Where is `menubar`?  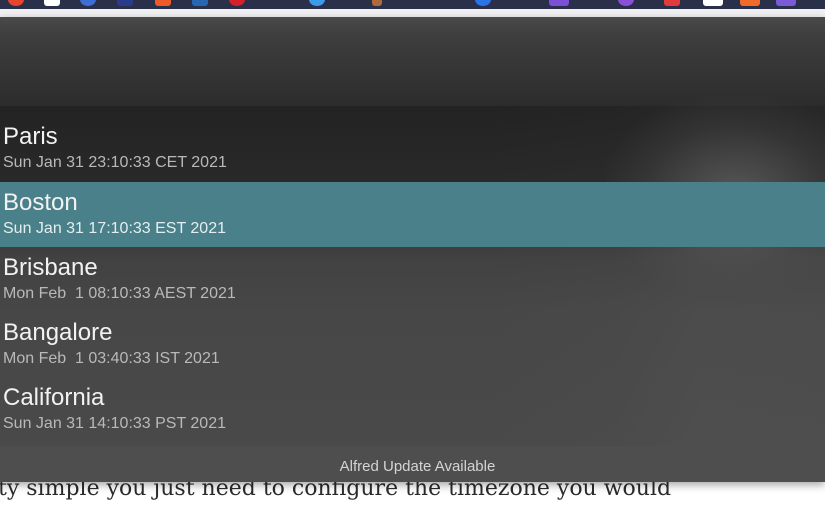
menubar is located at coordinates (412, 4).